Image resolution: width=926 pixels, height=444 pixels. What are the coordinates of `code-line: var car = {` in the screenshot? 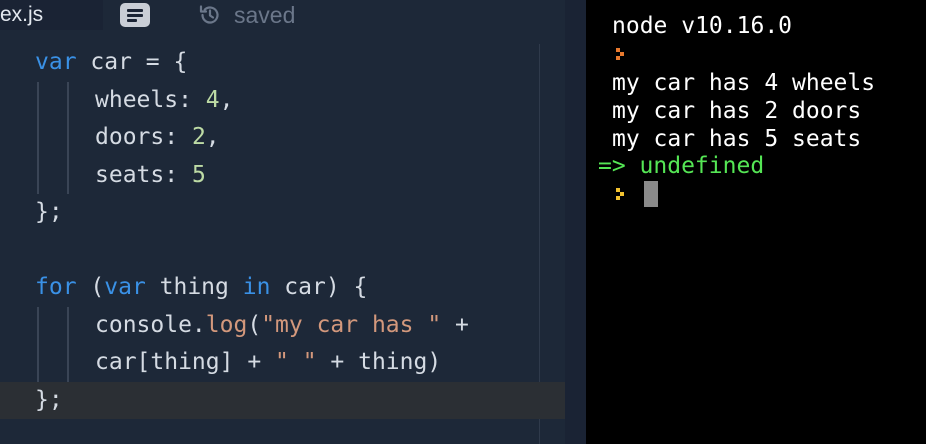 It's located at (282, 63).